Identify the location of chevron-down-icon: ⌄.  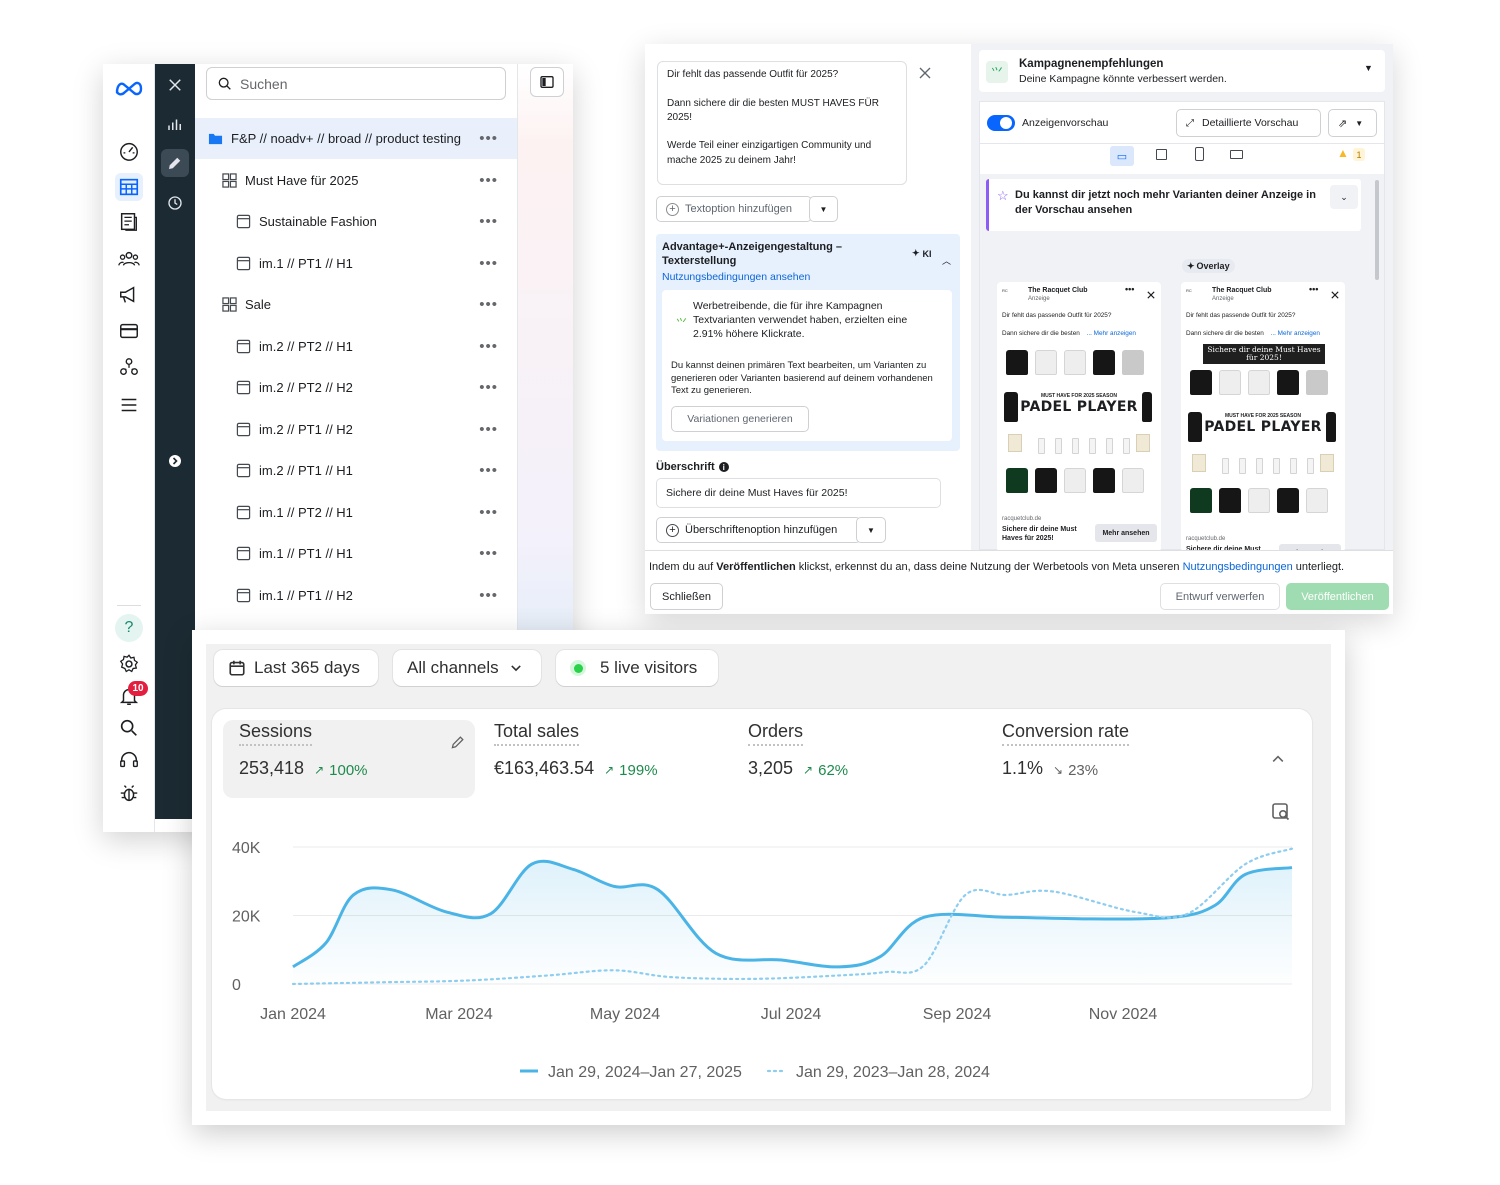
(1344, 197).